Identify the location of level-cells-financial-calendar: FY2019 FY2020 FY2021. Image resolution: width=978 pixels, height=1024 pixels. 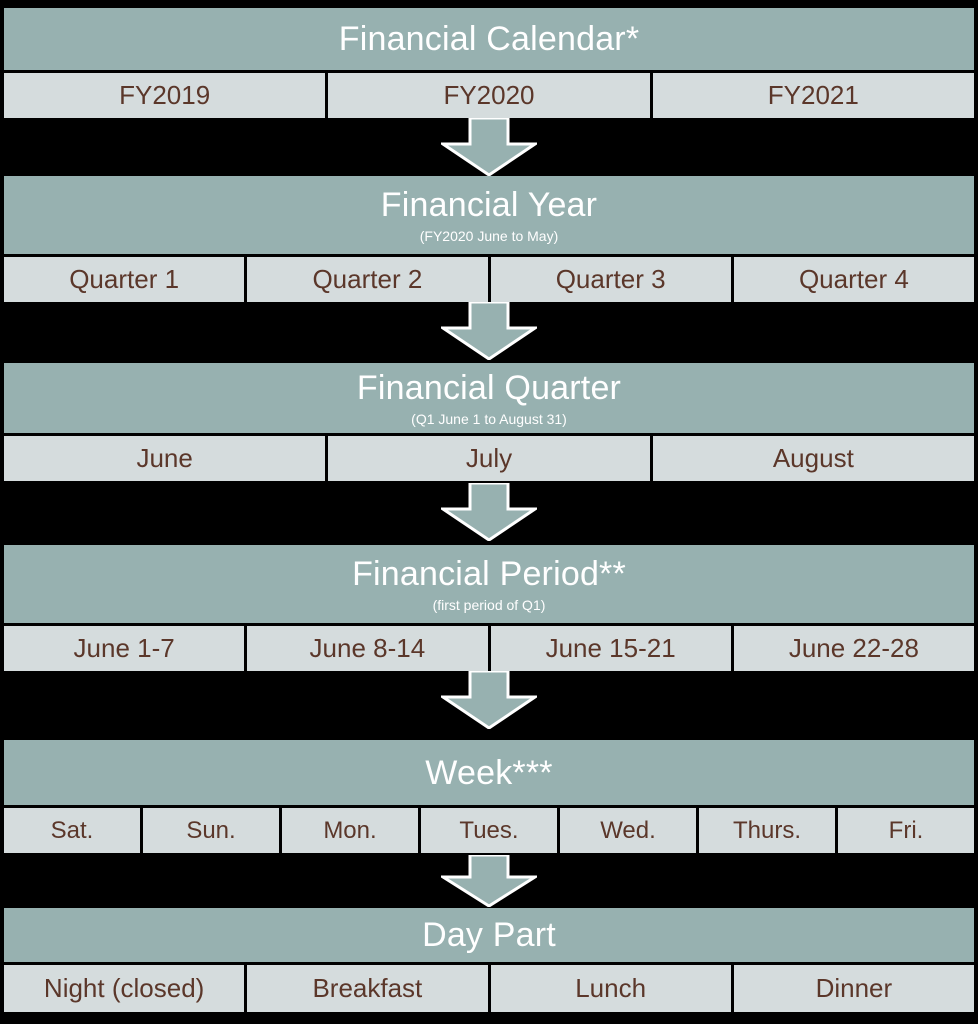
(489, 95).